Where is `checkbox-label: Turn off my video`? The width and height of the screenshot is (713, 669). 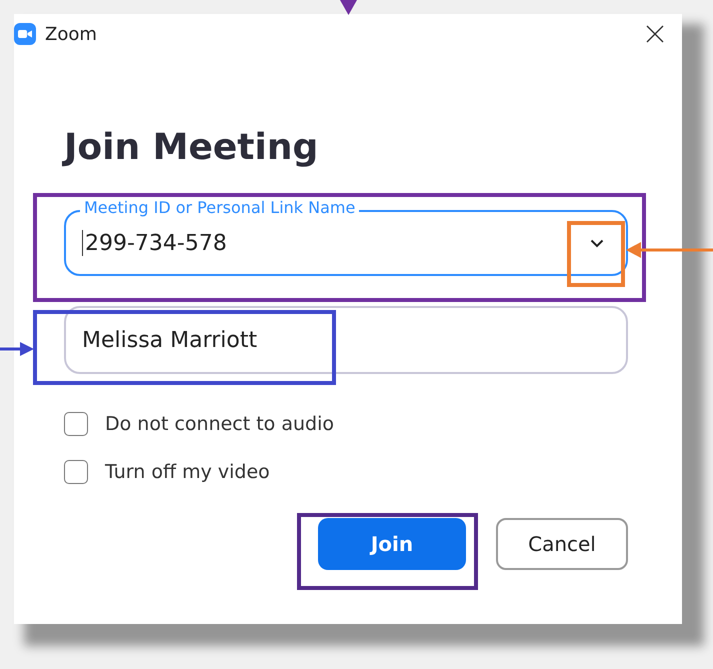 checkbox-label: Turn off my video is located at coordinates (187, 472).